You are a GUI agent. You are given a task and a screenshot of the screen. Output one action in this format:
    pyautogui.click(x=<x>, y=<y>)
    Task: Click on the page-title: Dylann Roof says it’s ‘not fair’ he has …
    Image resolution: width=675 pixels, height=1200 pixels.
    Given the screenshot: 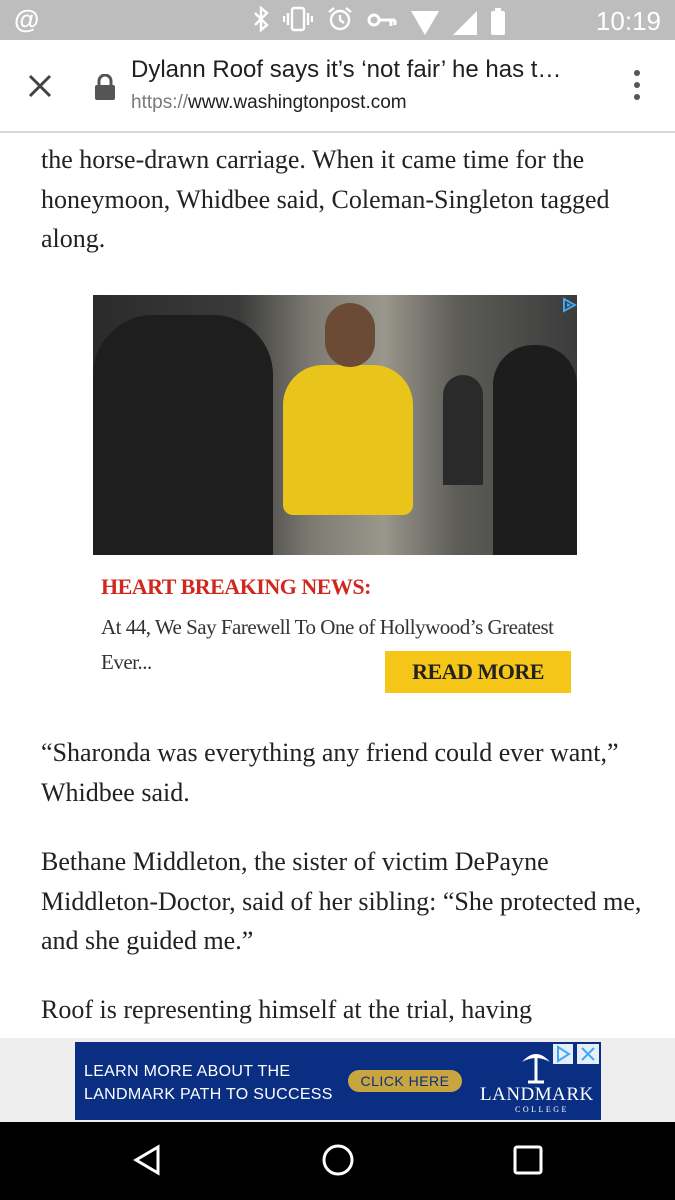 What is the action you would take?
    pyautogui.click(x=346, y=69)
    